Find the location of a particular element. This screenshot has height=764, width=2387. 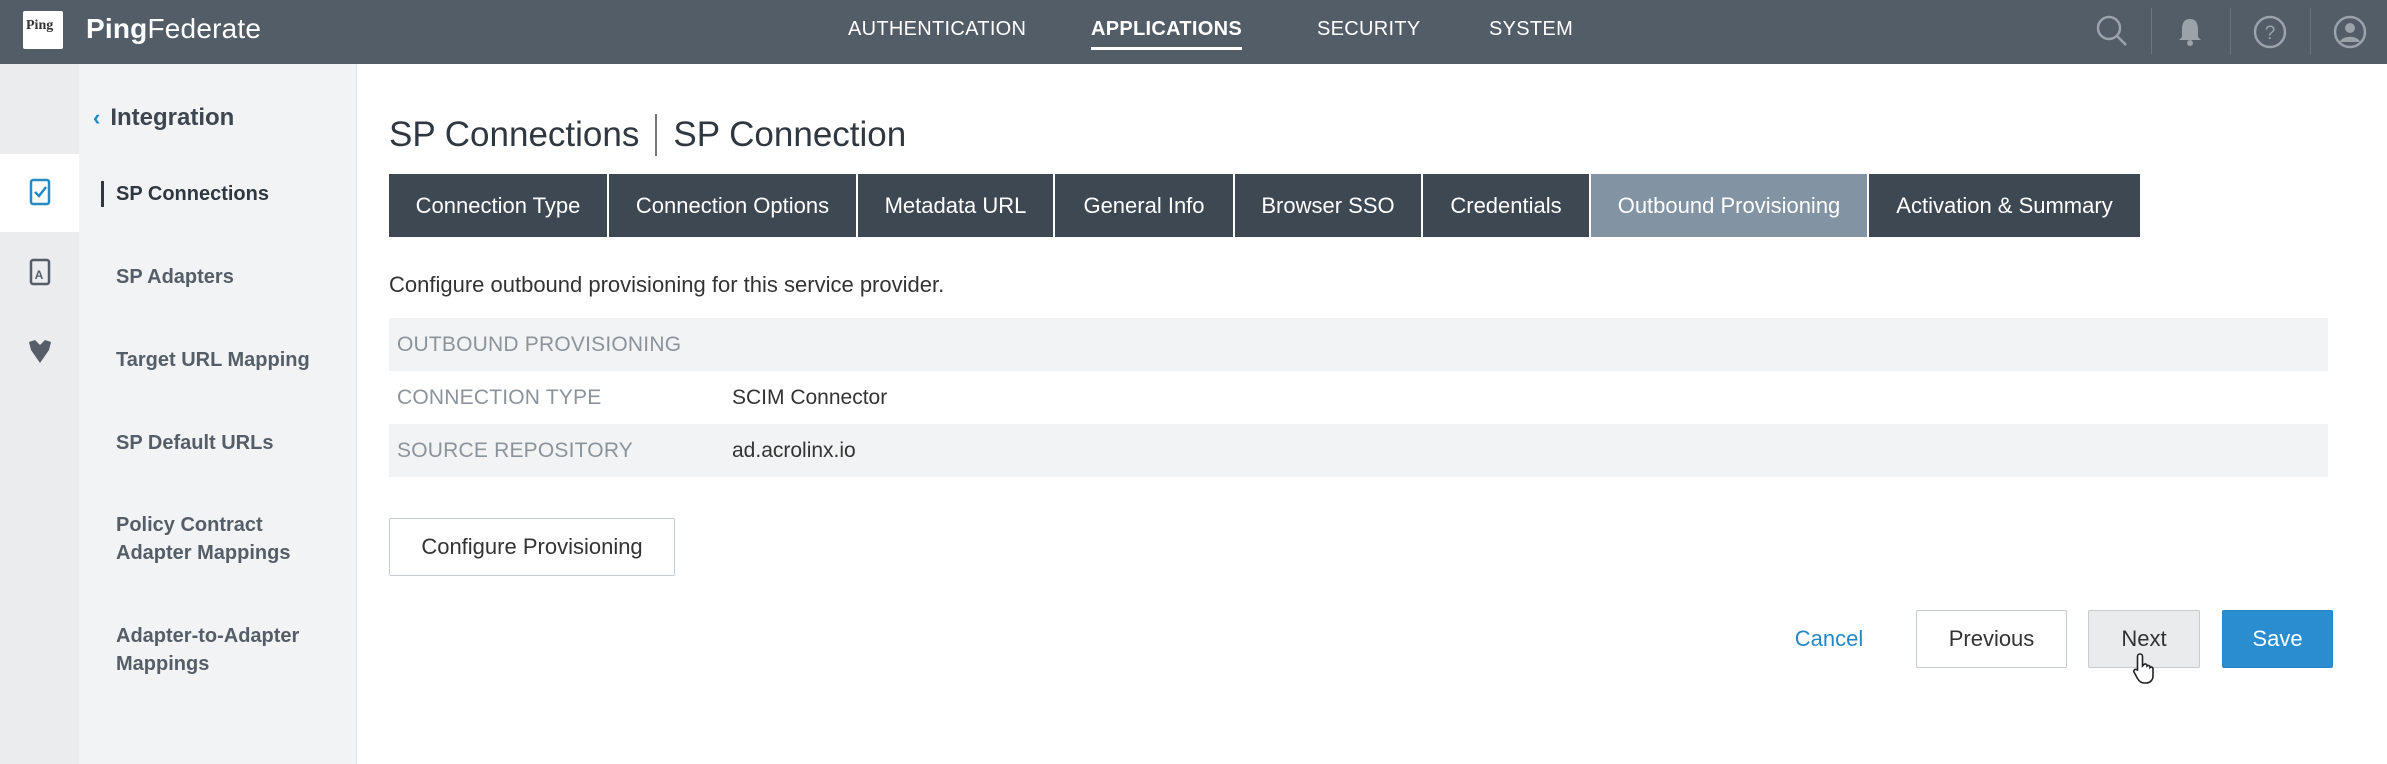

section-label: OUTBOUND PROVISIONING is located at coordinates (539, 344).